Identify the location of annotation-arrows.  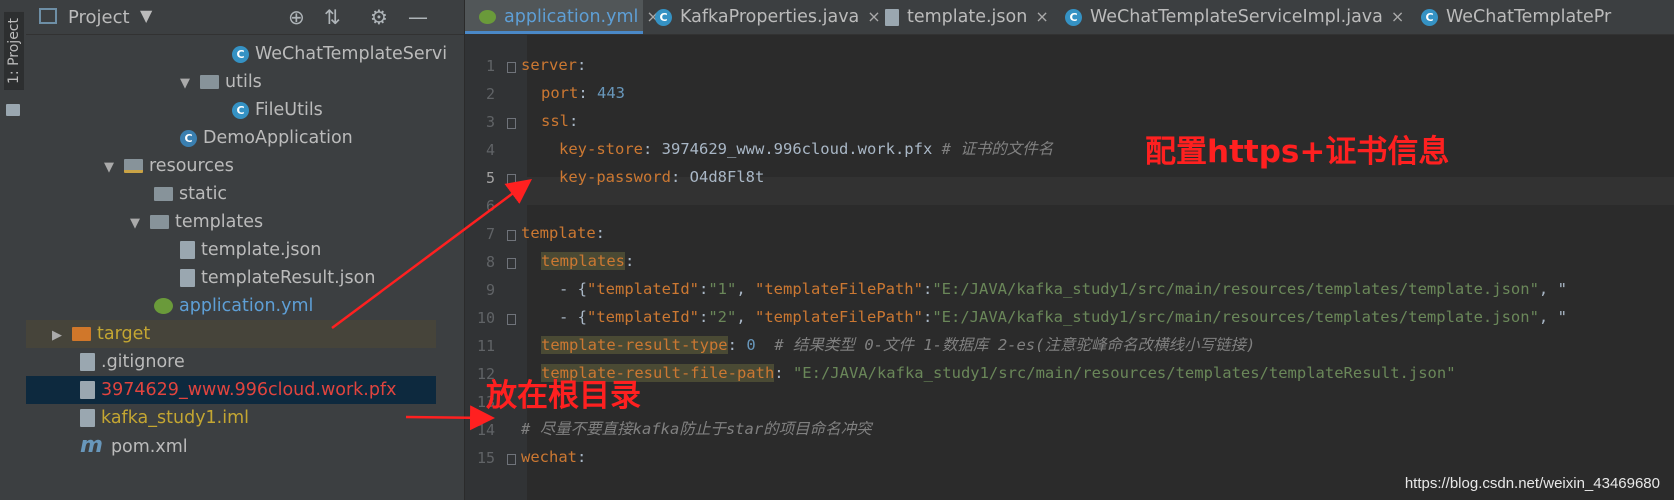
(432, 305).